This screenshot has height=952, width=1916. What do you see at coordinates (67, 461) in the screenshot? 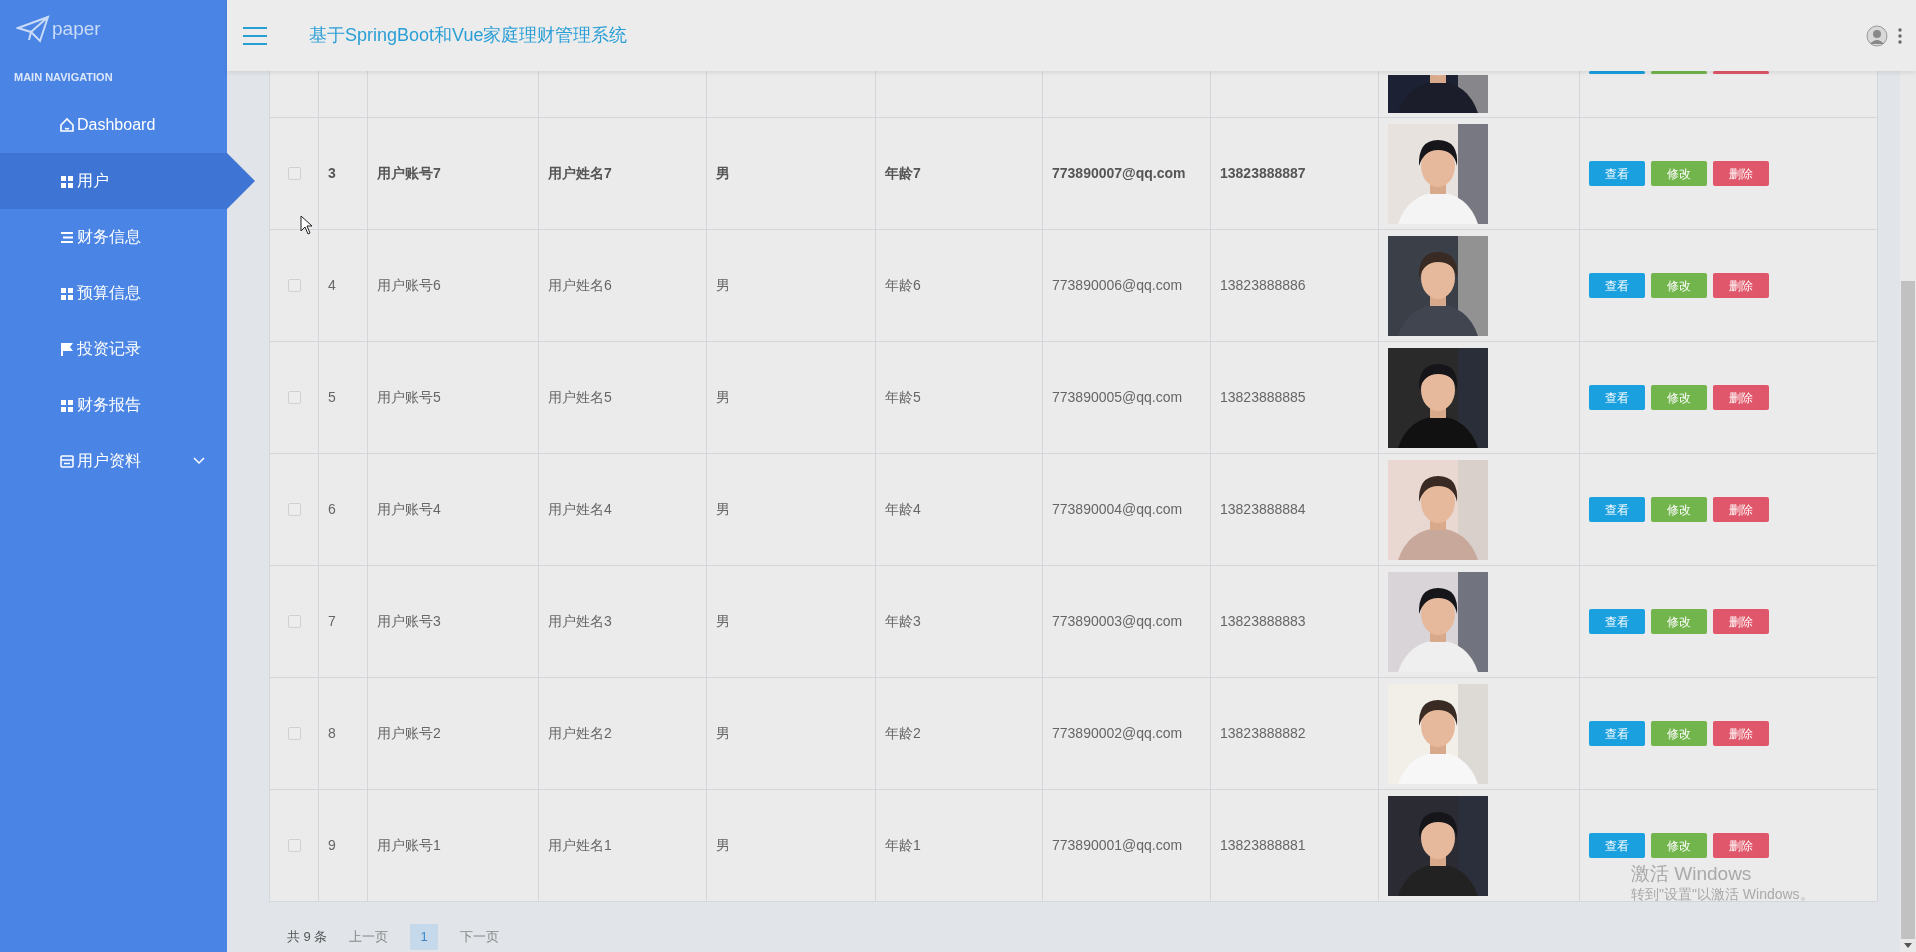
I see `card-icon` at bounding box center [67, 461].